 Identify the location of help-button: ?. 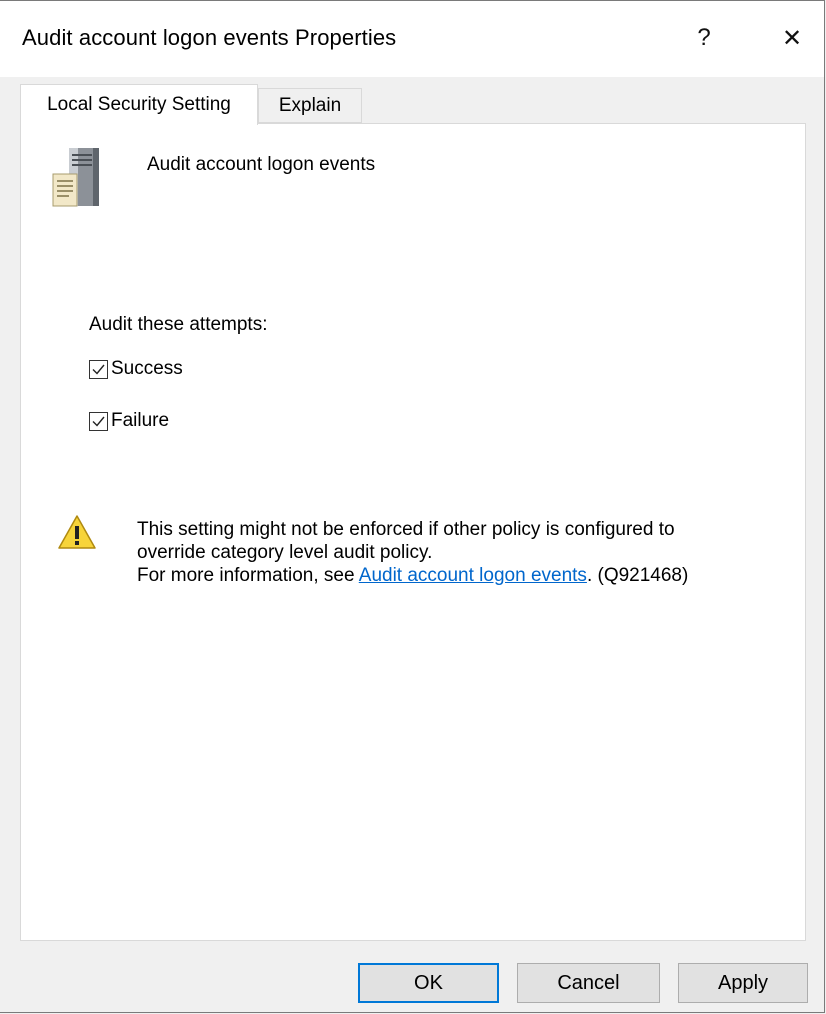
(704, 38).